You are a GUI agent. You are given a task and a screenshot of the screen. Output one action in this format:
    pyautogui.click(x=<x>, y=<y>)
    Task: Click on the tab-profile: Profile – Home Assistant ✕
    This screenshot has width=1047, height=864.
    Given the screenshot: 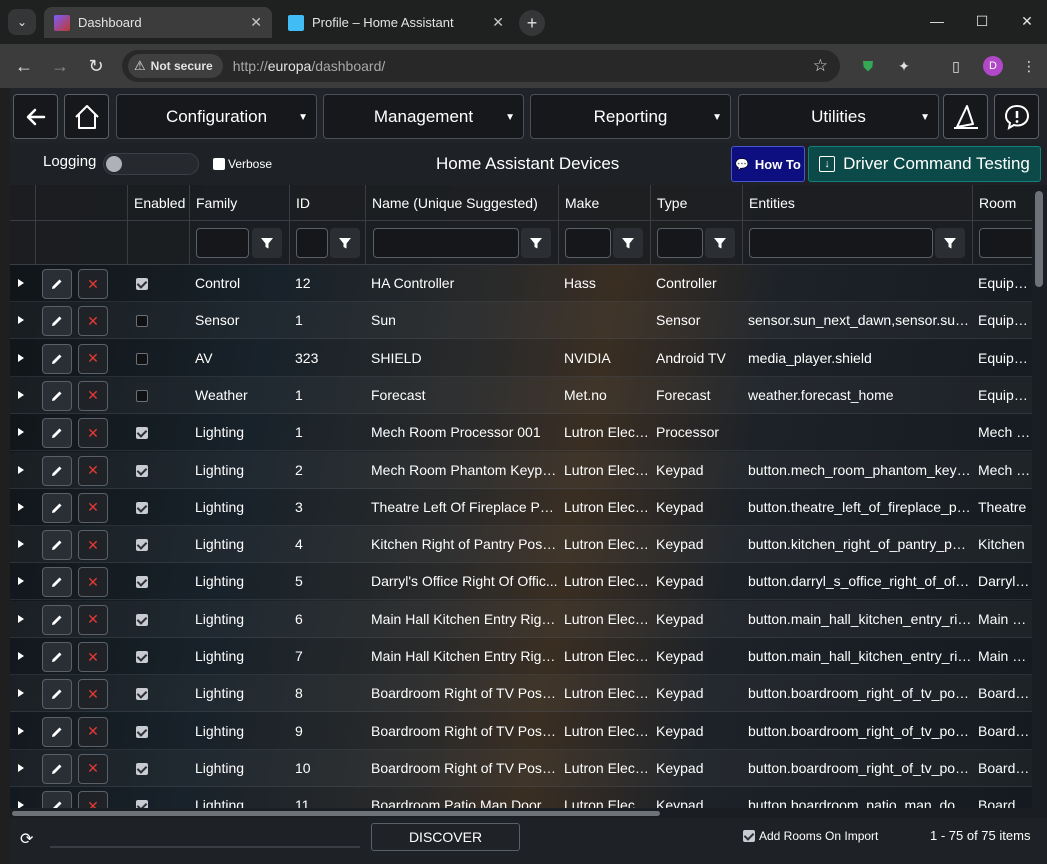 What is the action you would take?
    pyautogui.click(x=396, y=22)
    